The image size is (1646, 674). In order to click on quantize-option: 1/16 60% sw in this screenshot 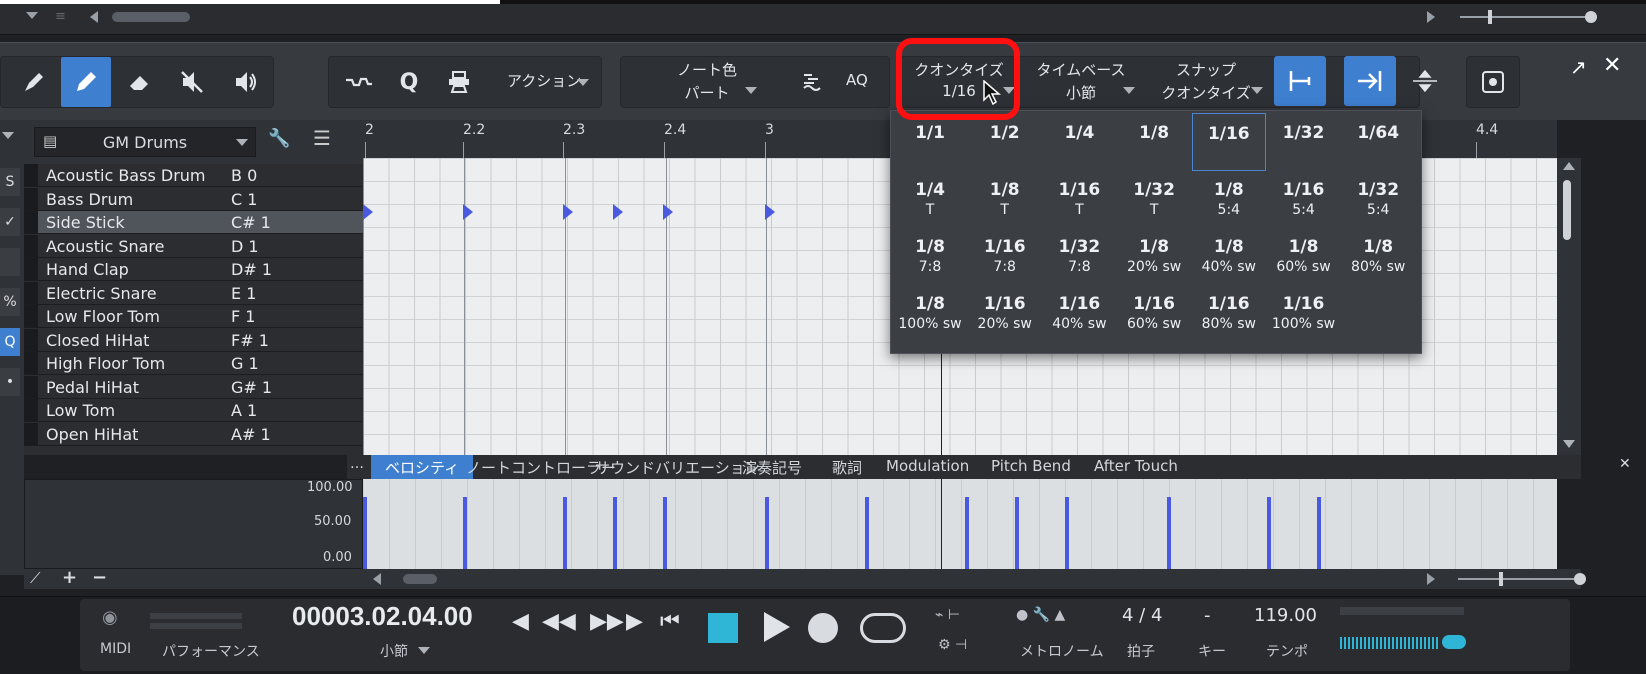, I will do `click(1154, 313)`.